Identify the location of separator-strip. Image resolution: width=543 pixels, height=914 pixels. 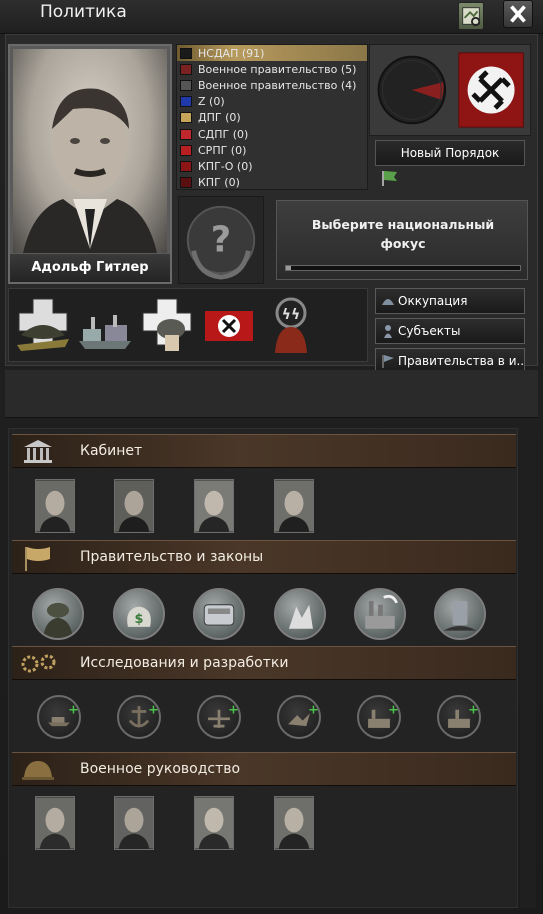
(271, 394).